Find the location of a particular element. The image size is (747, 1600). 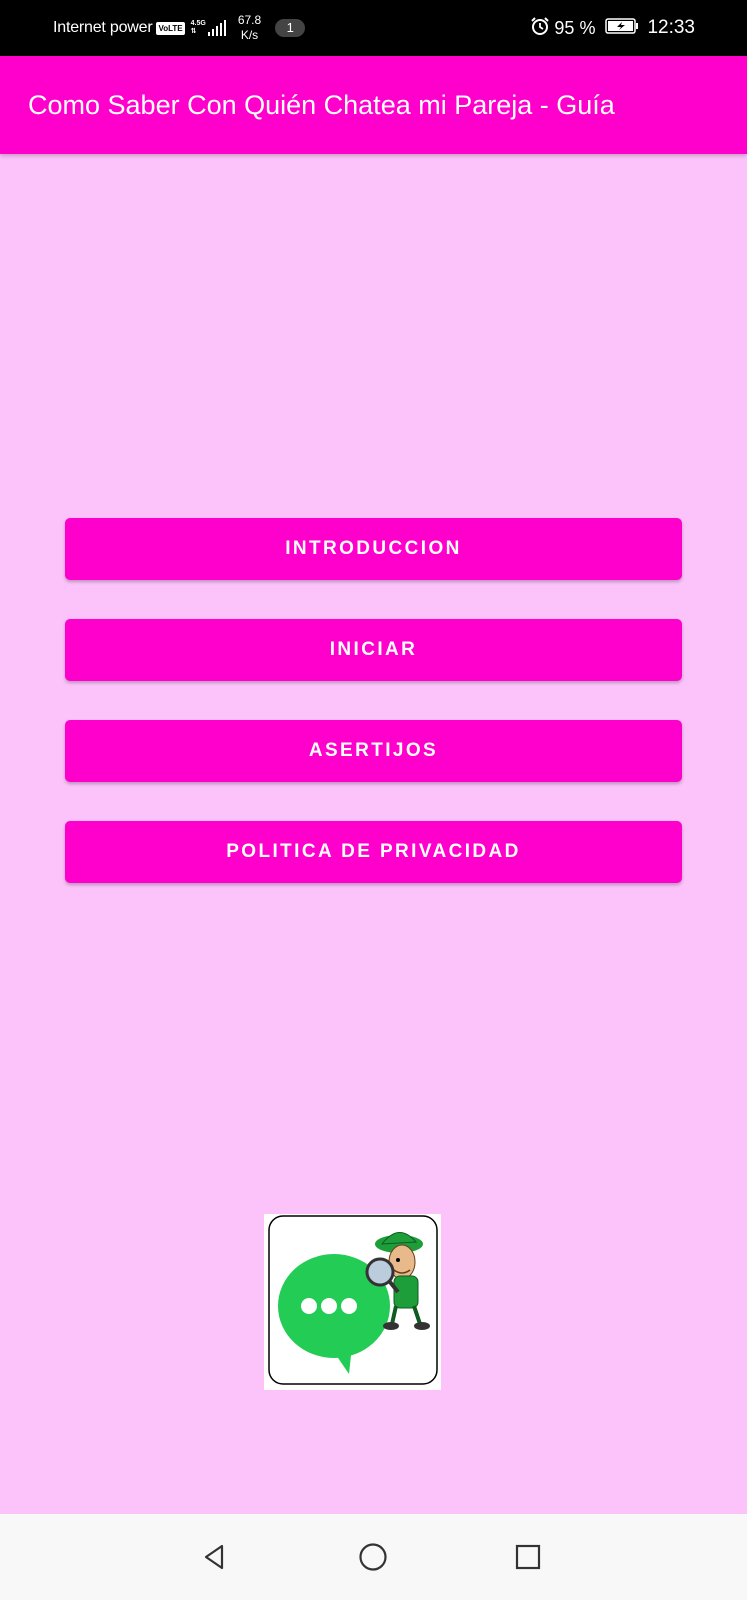

status-right: 95 % 12:33 is located at coordinates (612, 28).